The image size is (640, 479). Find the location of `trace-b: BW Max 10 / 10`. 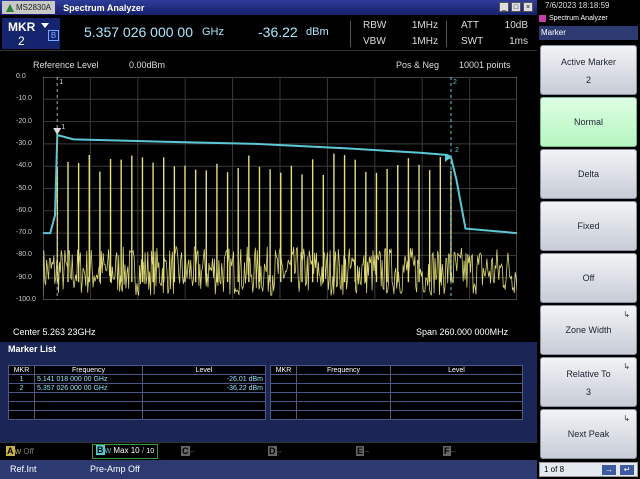

trace-b: BW Max 10 / 10 is located at coordinates (125, 451).